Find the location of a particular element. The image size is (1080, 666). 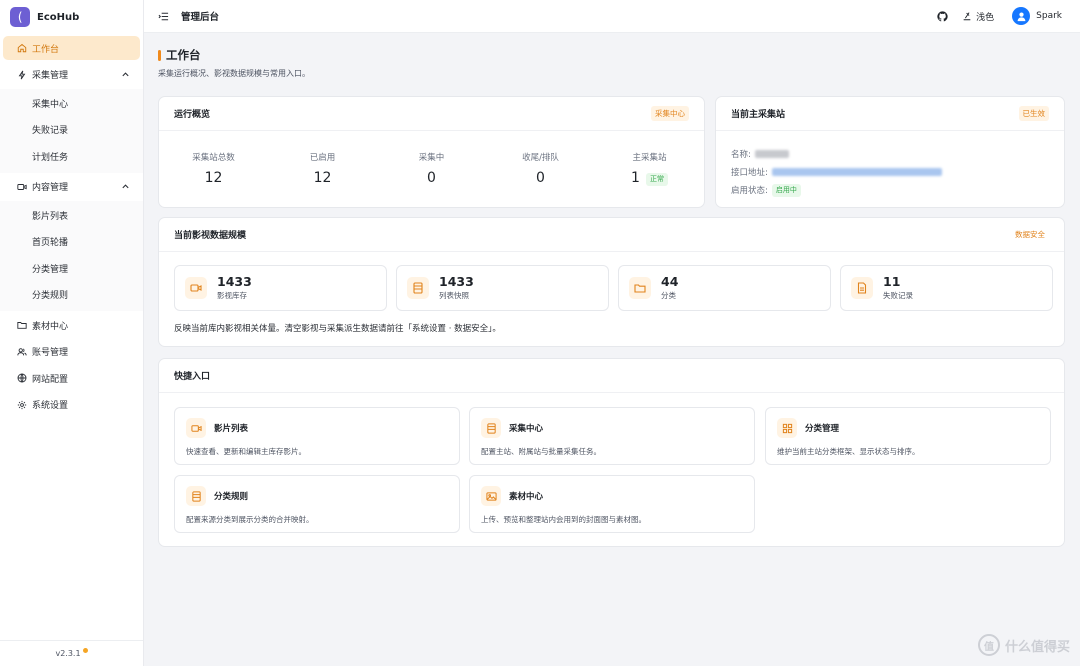

topbar: 管理后台 浅色 Spark is located at coordinates (612, 16).